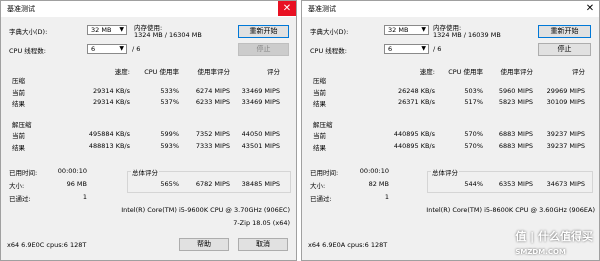 This screenshot has width=600, height=261. What do you see at coordinates (47, 245) in the screenshot?
I see `system-info: x64 6.9E0C cpus:6 128T` at bounding box center [47, 245].